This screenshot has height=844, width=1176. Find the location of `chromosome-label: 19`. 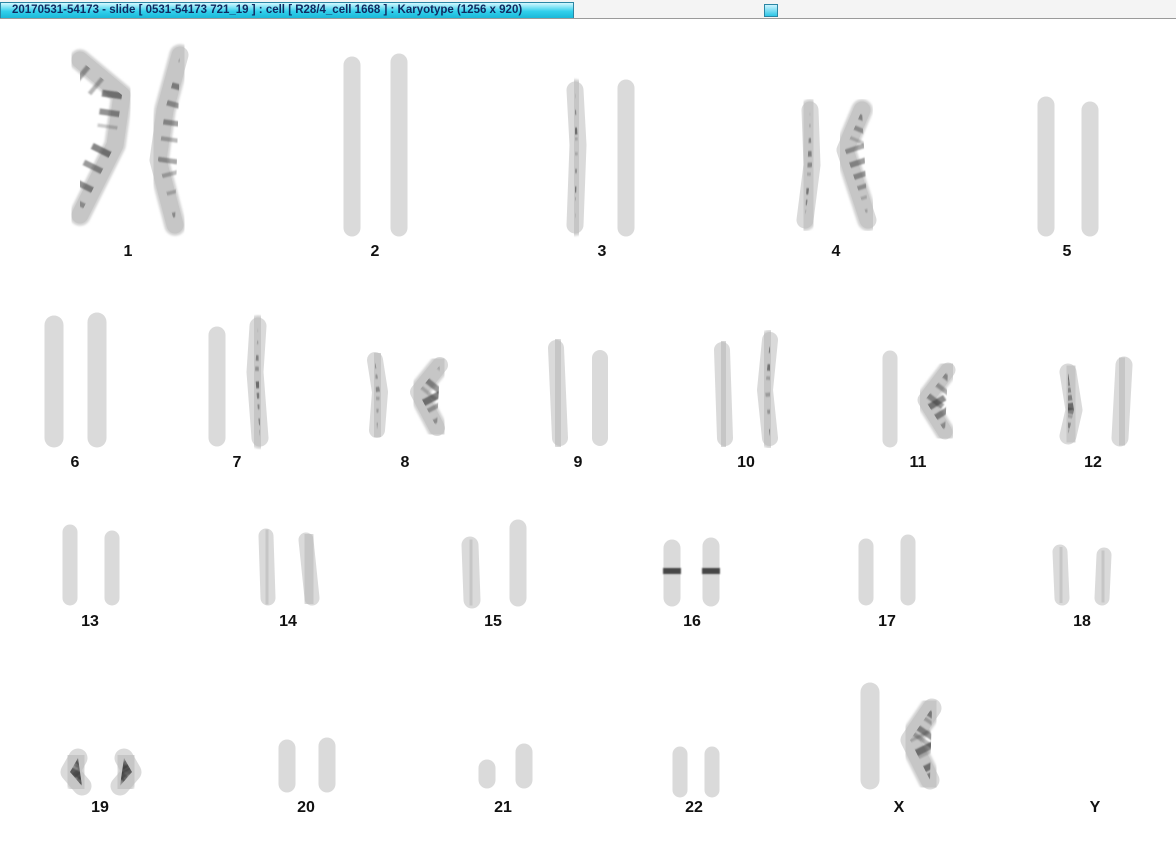

chromosome-label: 19 is located at coordinates (100, 807).